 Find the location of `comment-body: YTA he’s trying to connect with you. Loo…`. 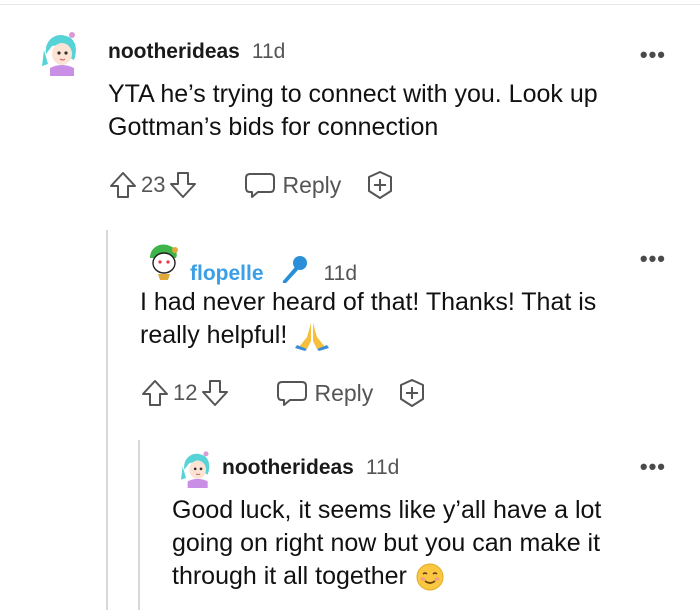

comment-body: YTA he’s trying to connect with you. Loo… is located at coordinates (353, 110).